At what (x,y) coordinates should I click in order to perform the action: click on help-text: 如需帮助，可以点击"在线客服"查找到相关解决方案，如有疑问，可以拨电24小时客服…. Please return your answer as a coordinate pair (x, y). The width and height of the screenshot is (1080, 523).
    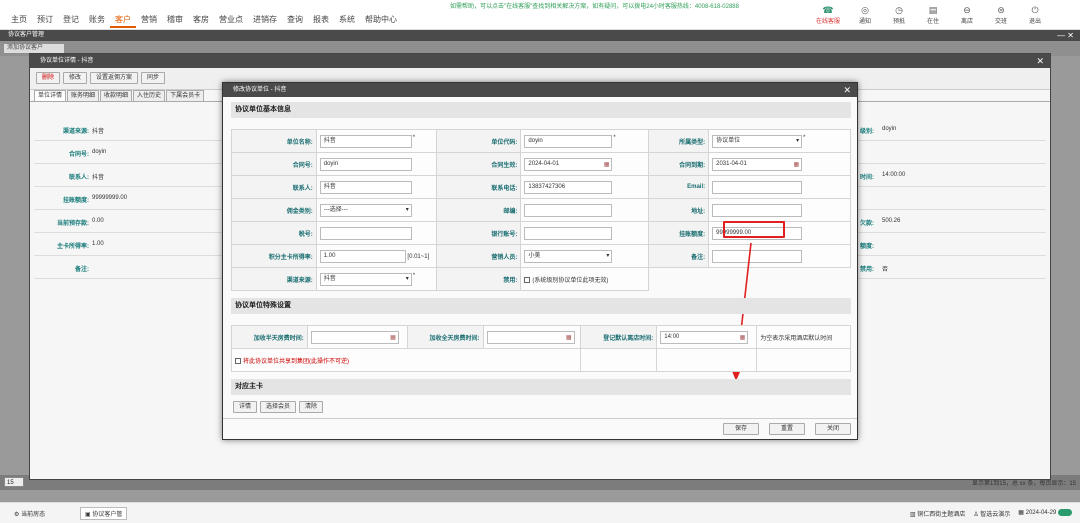
    Looking at the image, I should click on (594, 7).